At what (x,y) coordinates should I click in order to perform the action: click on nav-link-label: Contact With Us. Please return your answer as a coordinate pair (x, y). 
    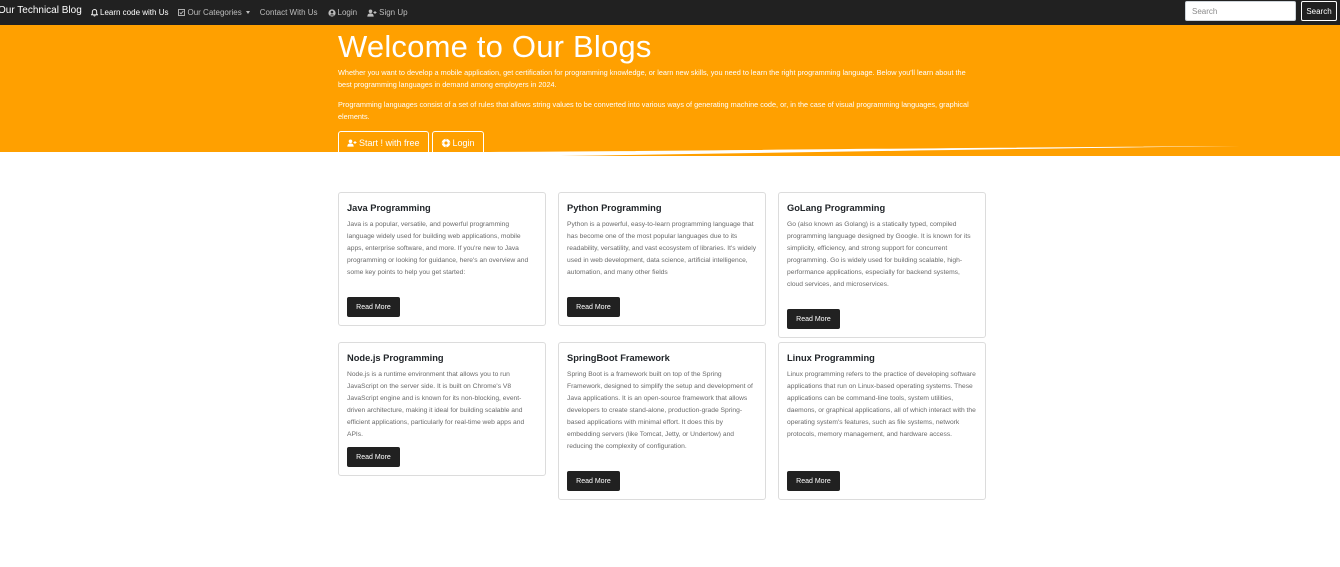
    Looking at the image, I should click on (288, 12).